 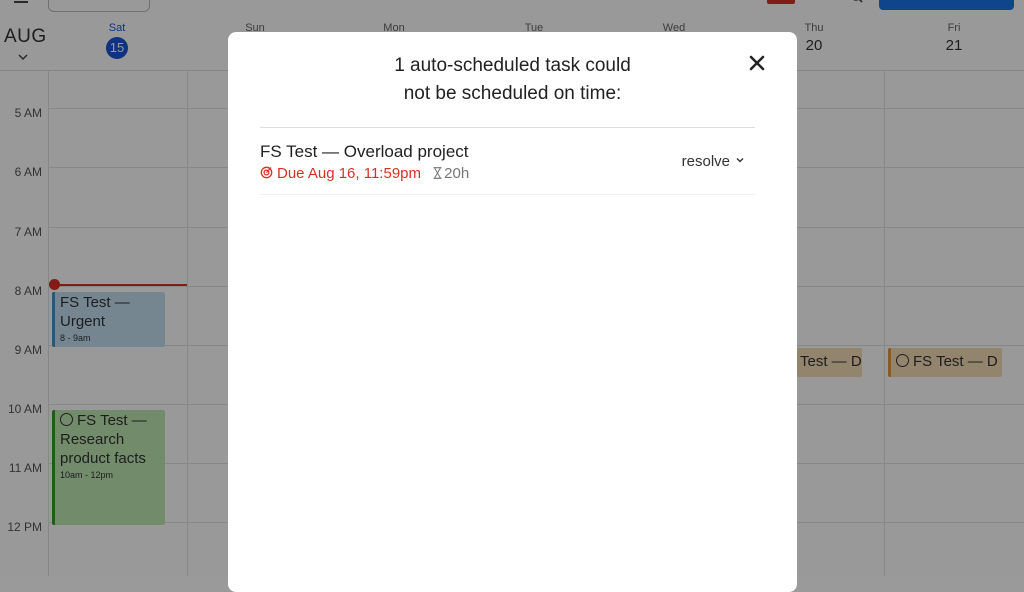 I want to click on dialog-title-line: not be scheduled on time:, so click(x=512, y=93).